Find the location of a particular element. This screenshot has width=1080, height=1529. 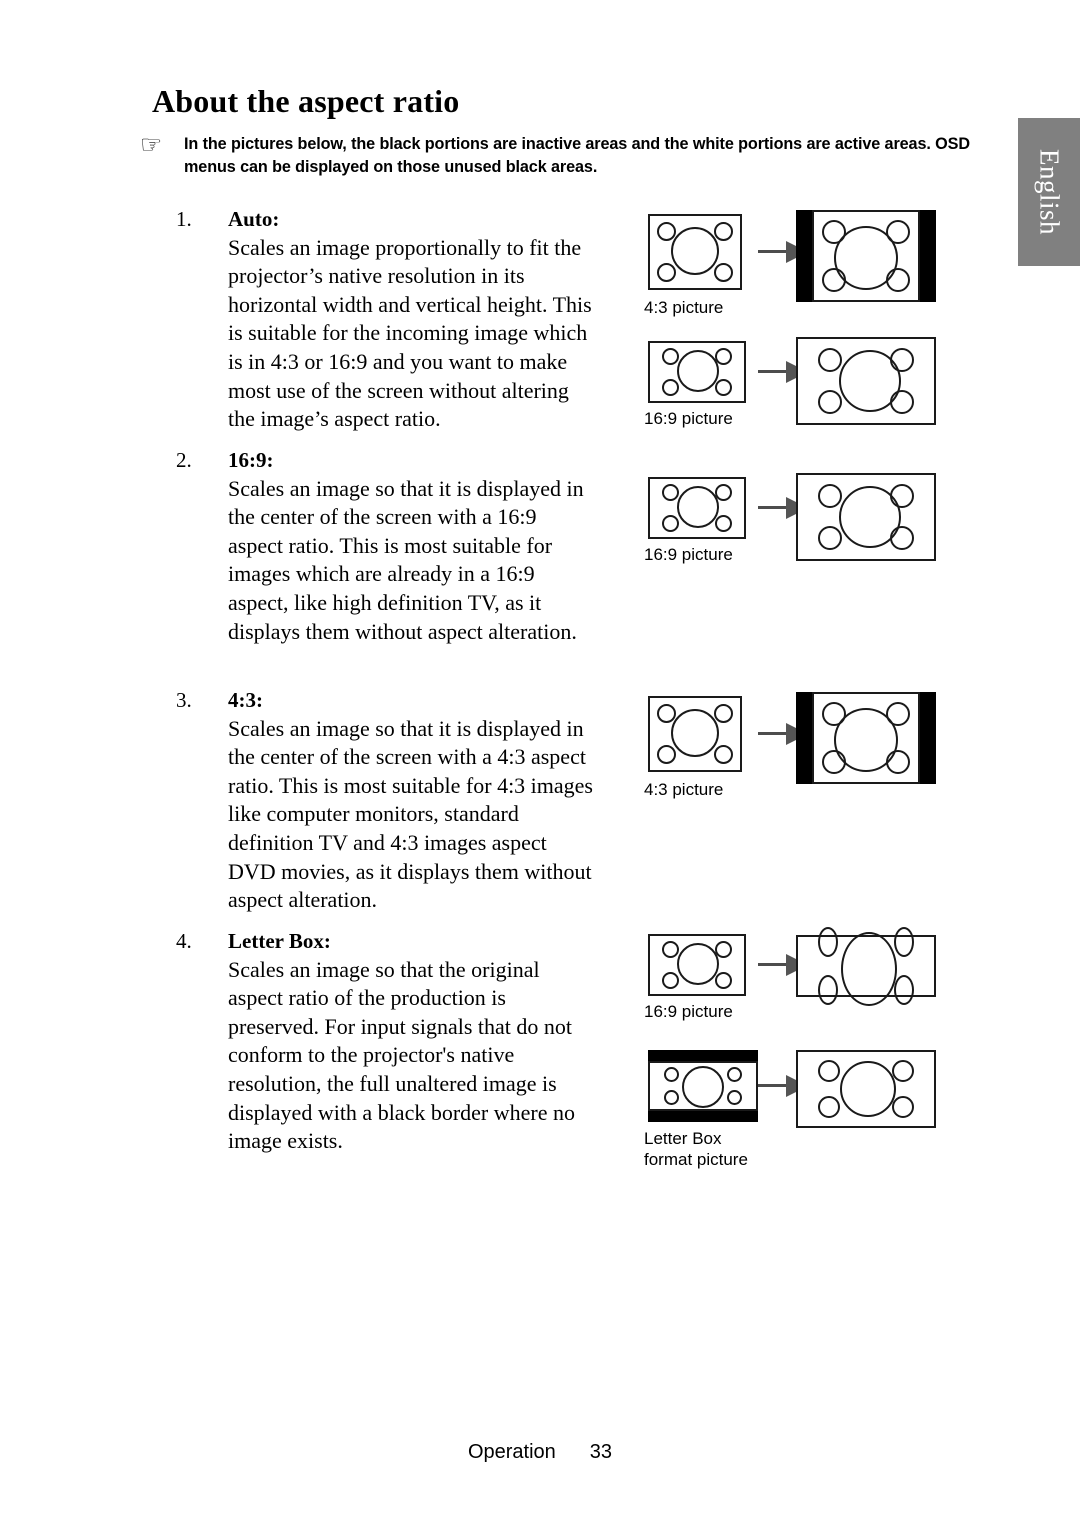

language-tab-label: English is located at coordinates (1049, 192).